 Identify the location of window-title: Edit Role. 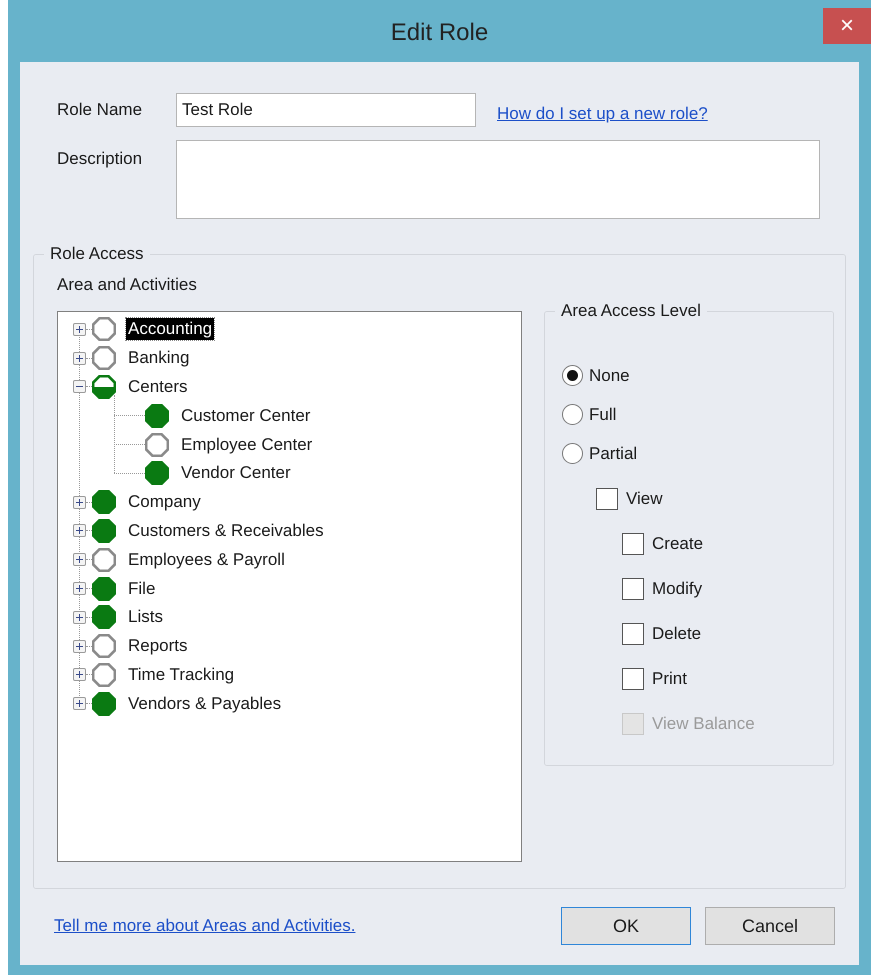
(439, 33).